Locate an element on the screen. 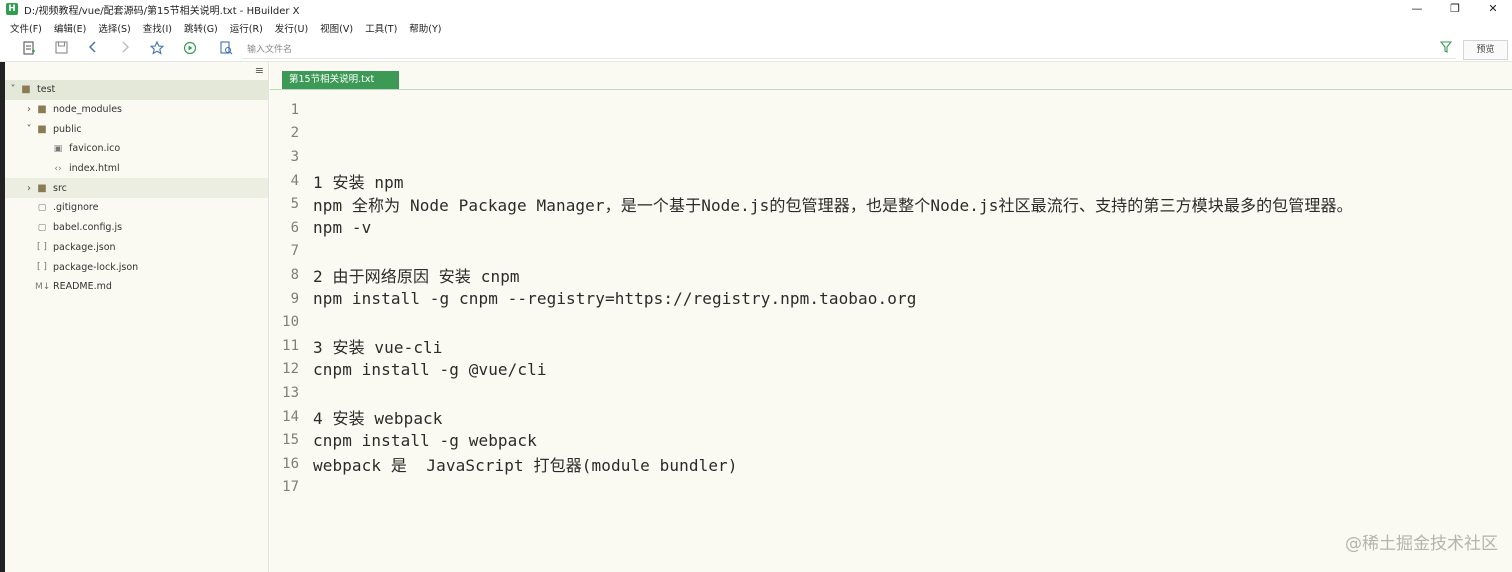  tree-item-label: node_modules is located at coordinates (88, 110).